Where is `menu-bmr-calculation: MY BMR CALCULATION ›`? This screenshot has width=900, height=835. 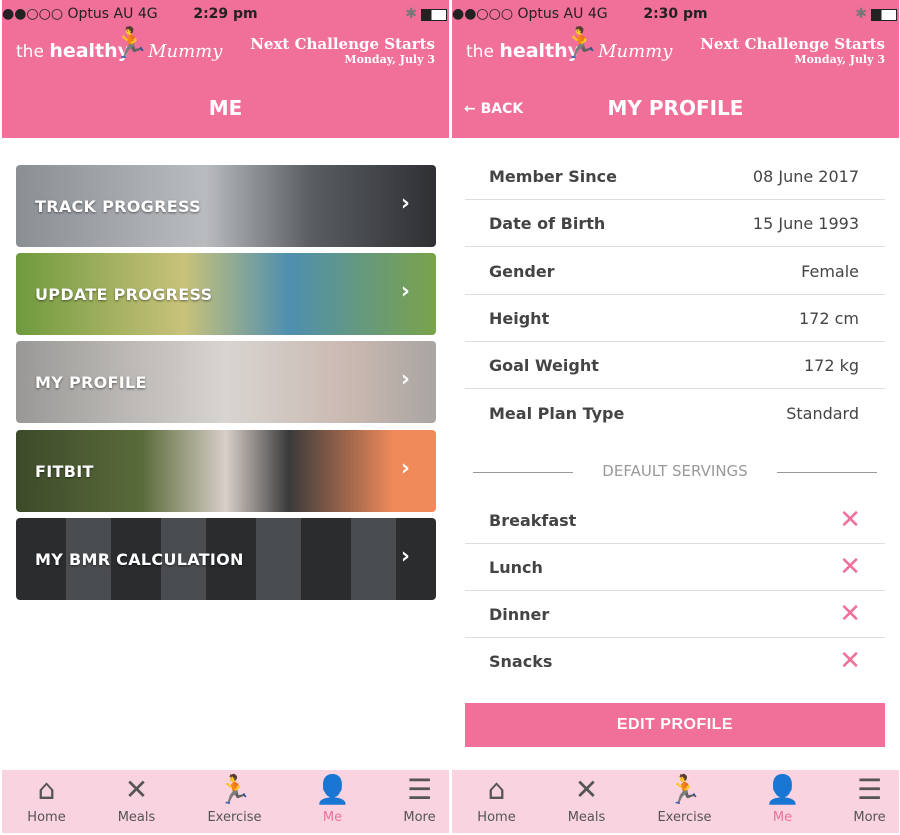 menu-bmr-calculation: MY BMR CALCULATION › is located at coordinates (226, 559).